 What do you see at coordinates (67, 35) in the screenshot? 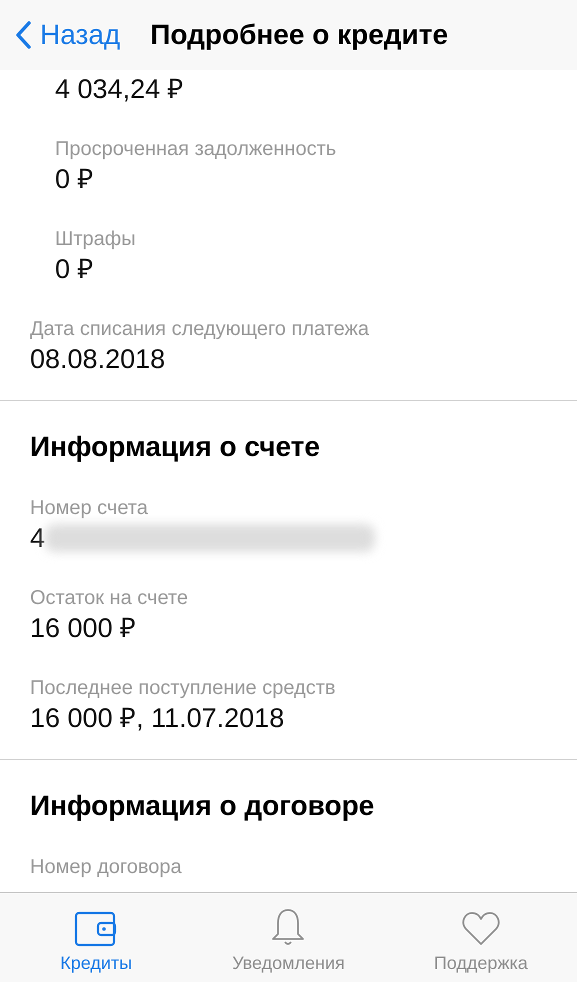
I see `back-button: Назад` at bounding box center [67, 35].